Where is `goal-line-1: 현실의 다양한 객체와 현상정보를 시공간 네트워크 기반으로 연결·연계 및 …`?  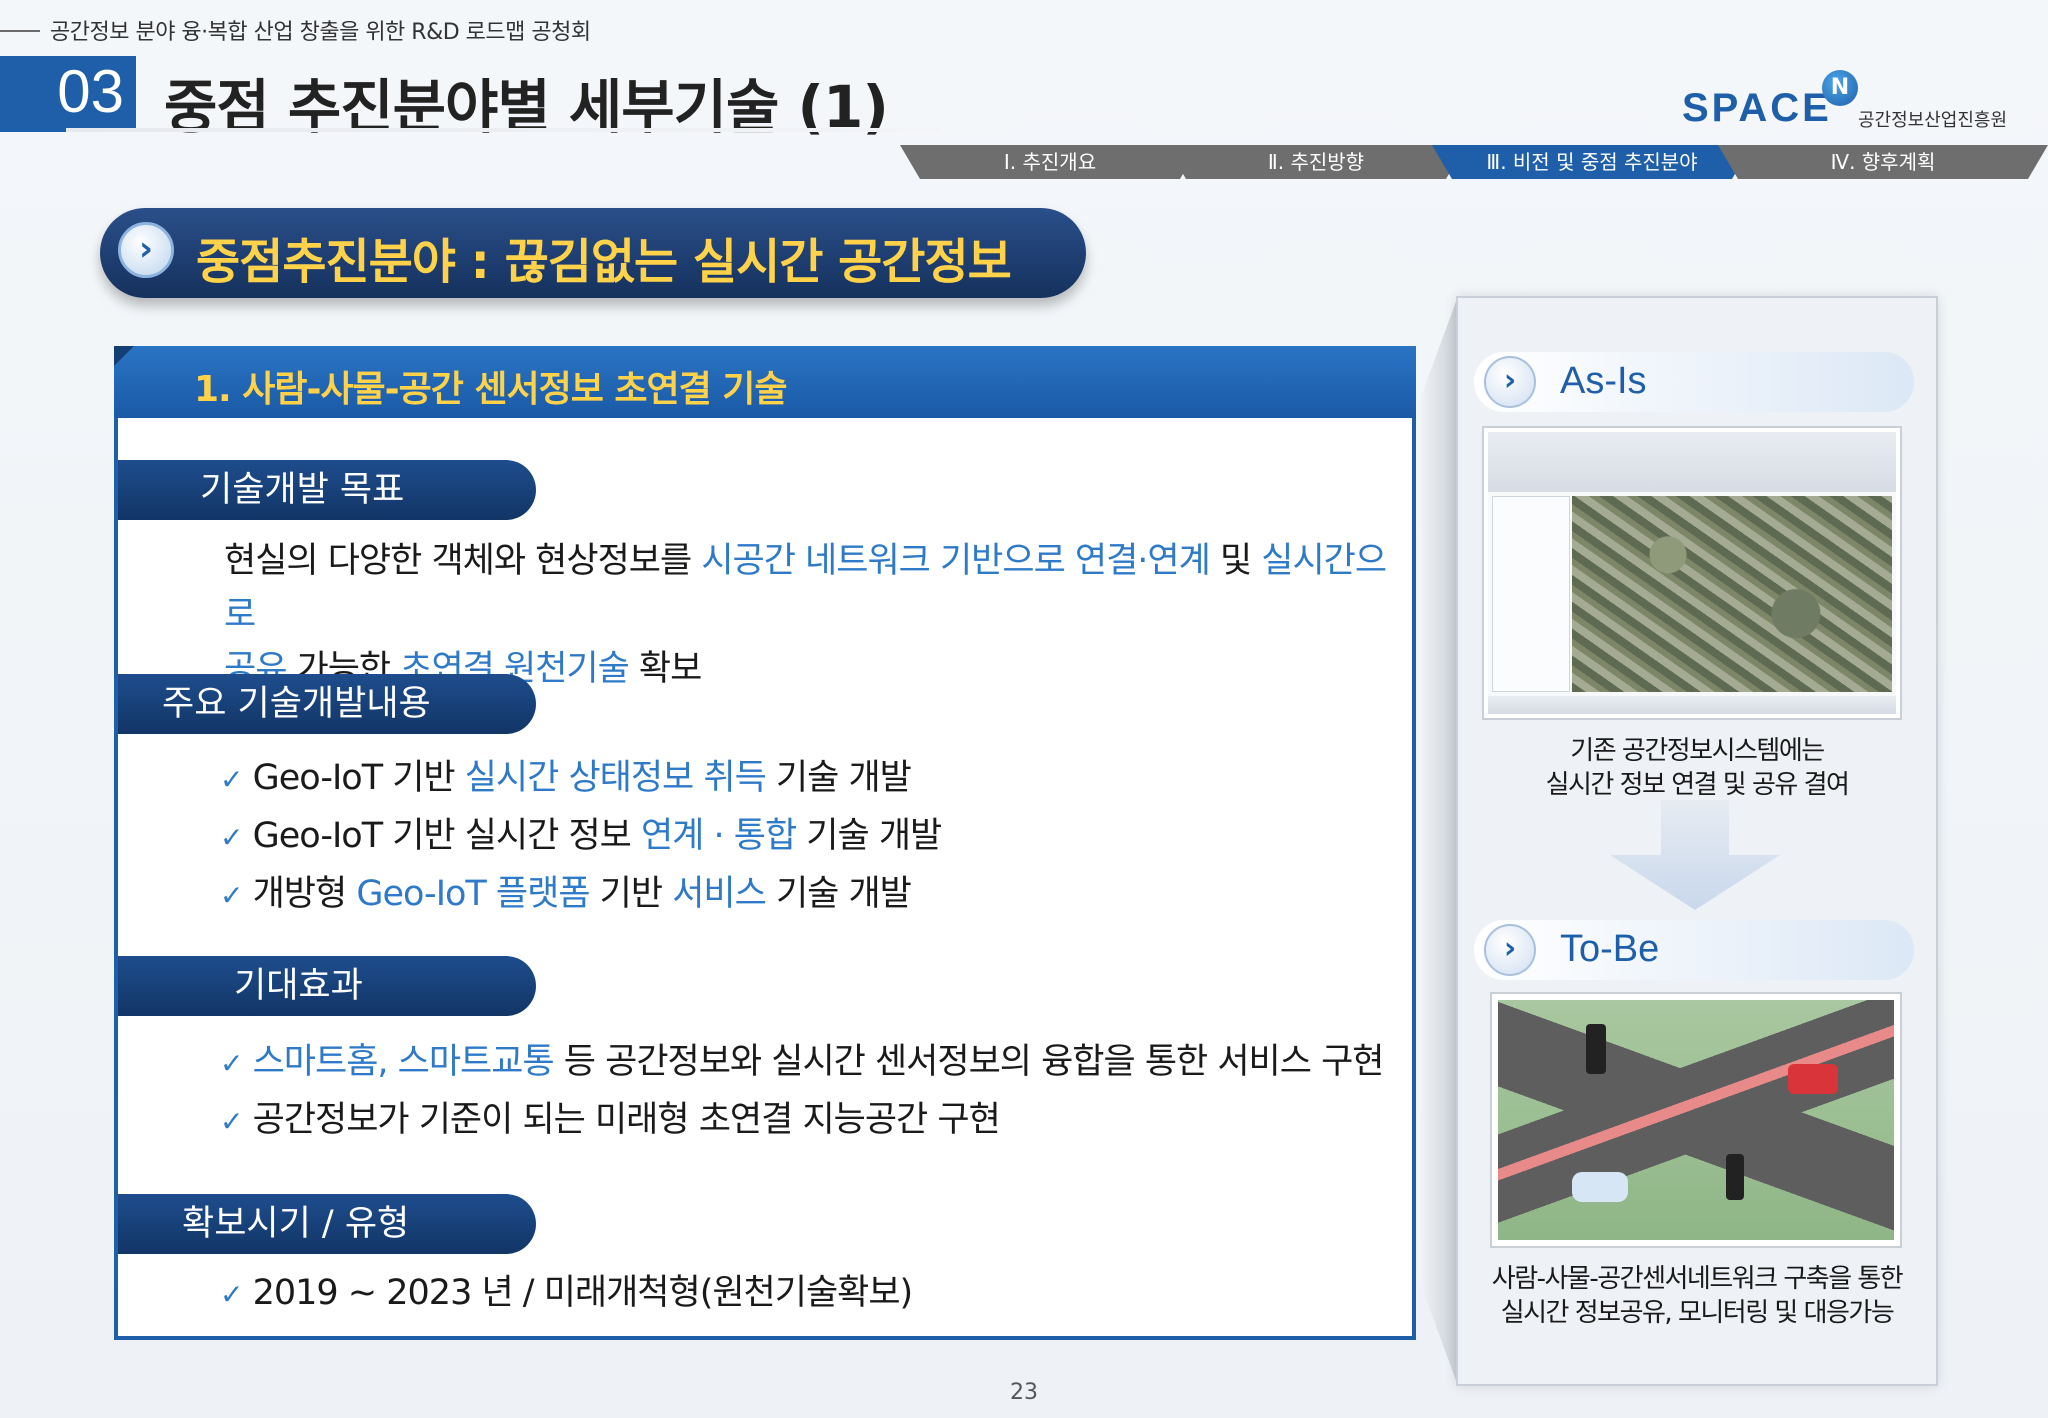 goal-line-1: 현실의 다양한 객체와 현상정보를 시공간 네트워크 기반으로 연결·연계 및 … is located at coordinates (805, 588).